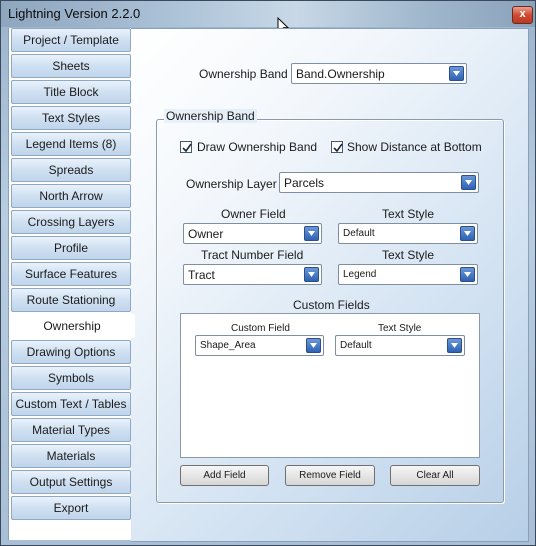 This screenshot has height=546, width=536. What do you see at coordinates (252, 255) in the screenshot?
I see `tract-number-field-label: Tract Number Field` at bounding box center [252, 255].